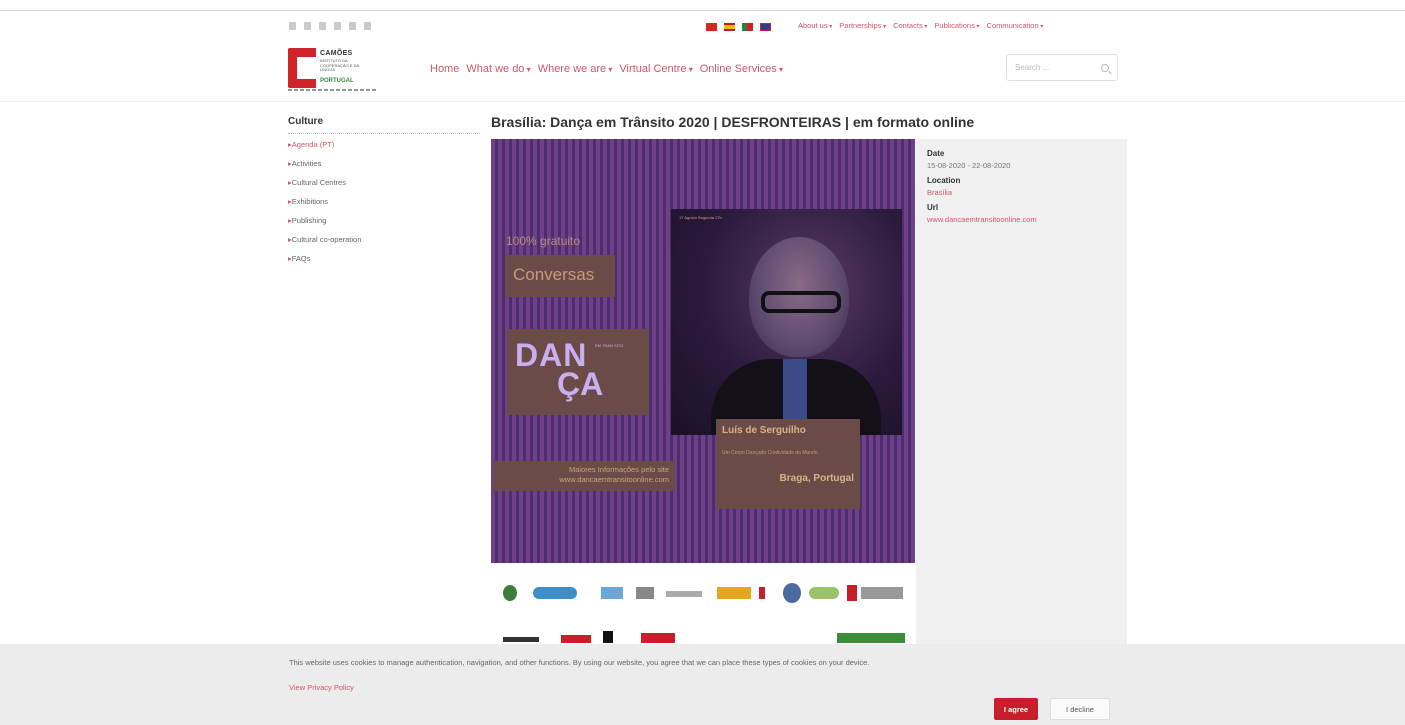 The width and height of the screenshot is (1405, 725). What do you see at coordinates (543, 241) in the screenshot?
I see `poster-tag: 100% gratuito` at bounding box center [543, 241].